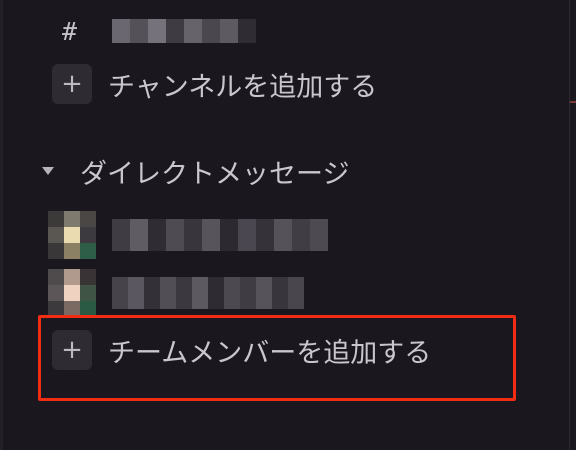 This screenshot has height=450, width=576. I want to click on plus-icon: +, so click(72, 84).